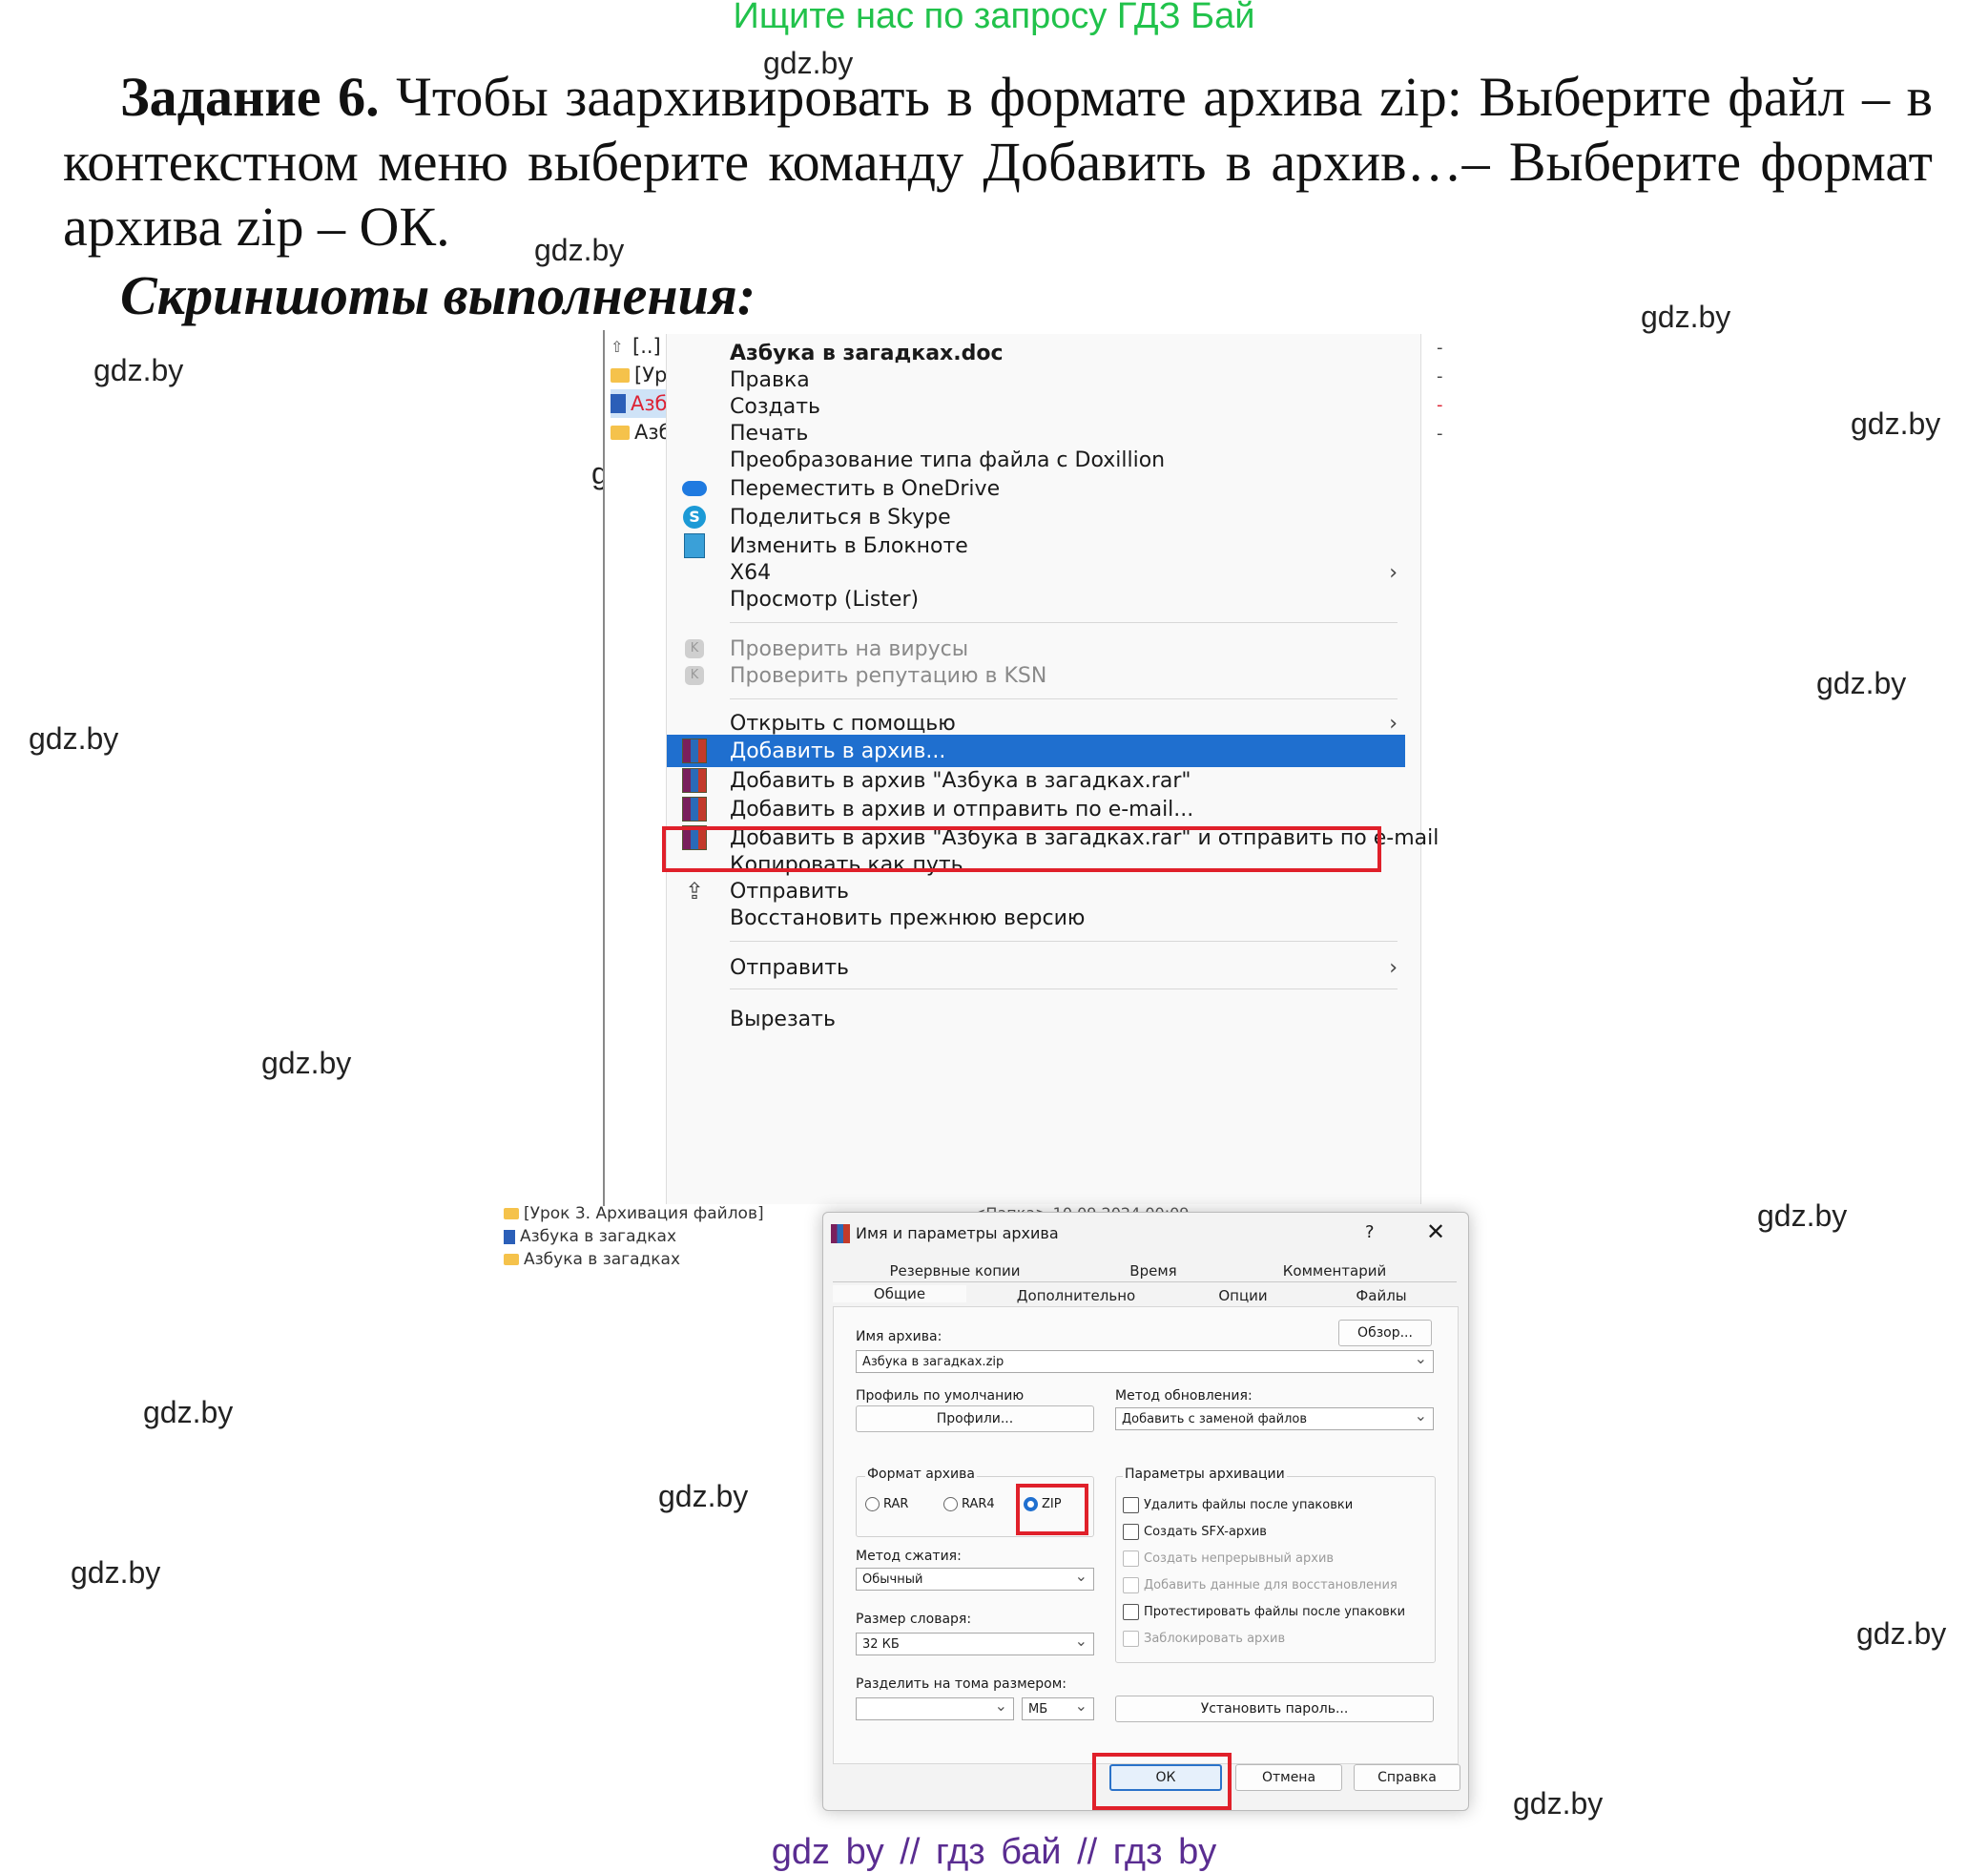 The image size is (1988, 1873). I want to click on tab-general: Общие, so click(900, 1294).